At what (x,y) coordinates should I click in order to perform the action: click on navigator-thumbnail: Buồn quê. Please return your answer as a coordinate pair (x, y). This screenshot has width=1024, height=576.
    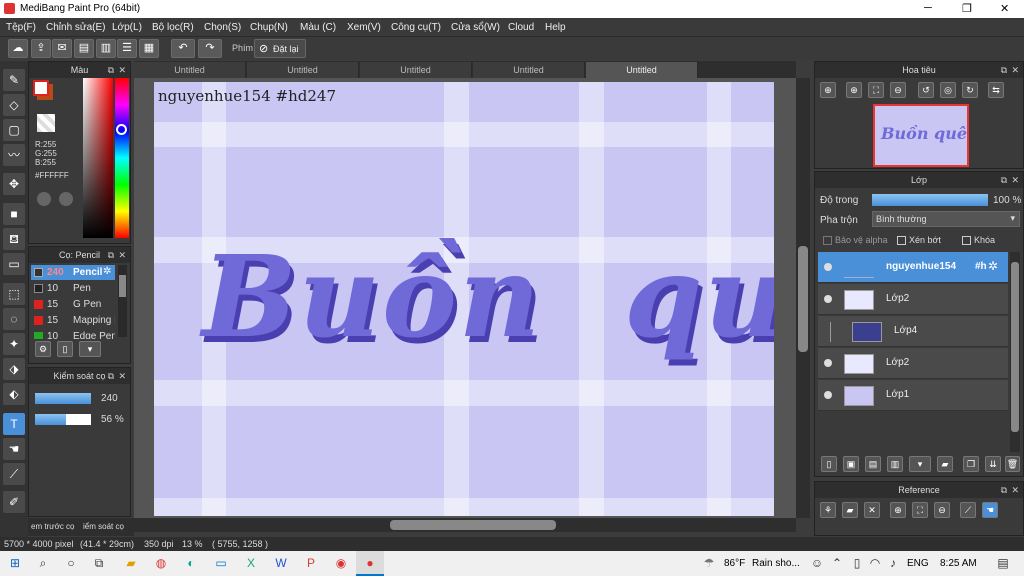
    Looking at the image, I should click on (921, 135).